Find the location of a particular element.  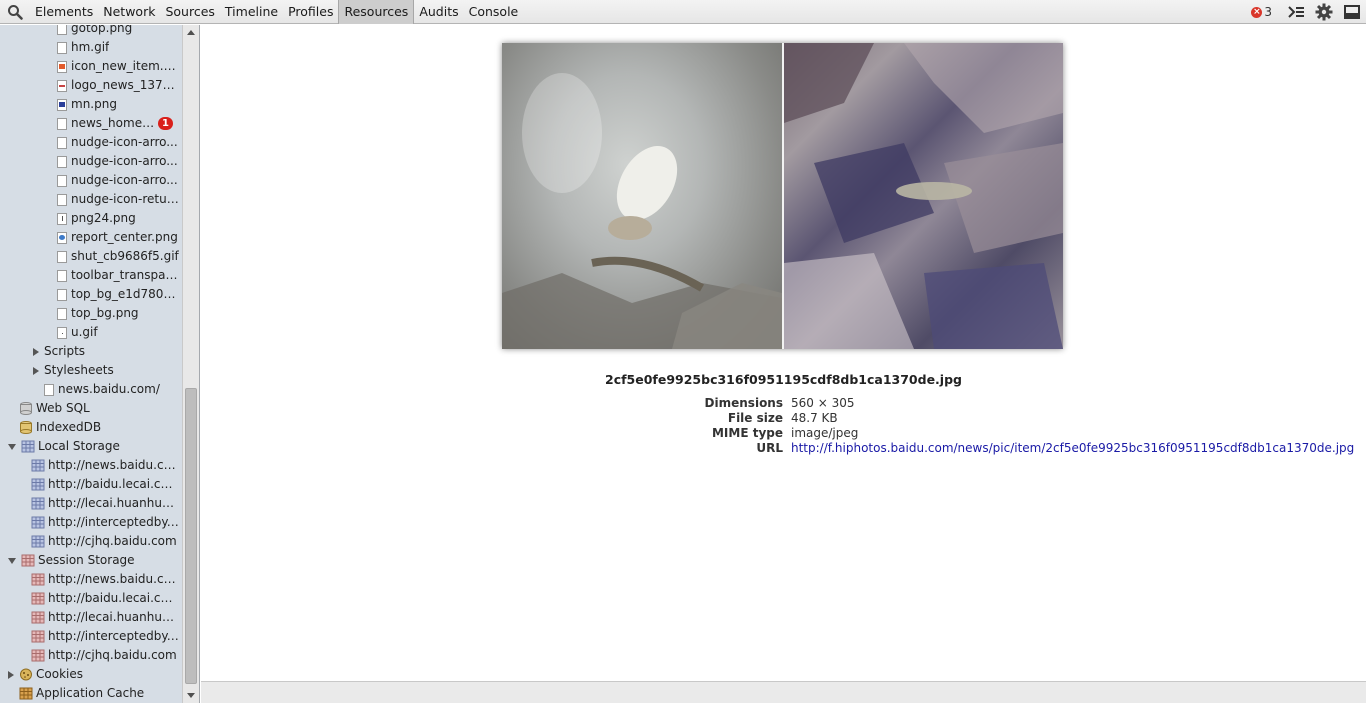

property-name: Dimensions is located at coordinates (743, 403).